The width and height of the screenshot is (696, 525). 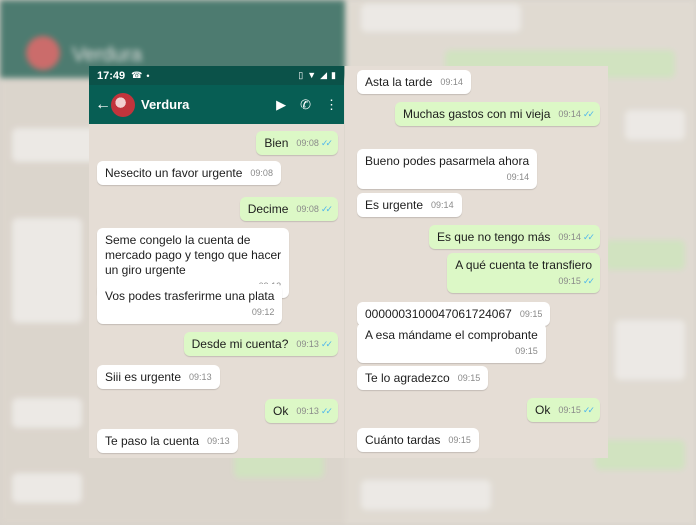 What do you see at coordinates (281, 104) in the screenshot?
I see `video-call-icon: ▶` at bounding box center [281, 104].